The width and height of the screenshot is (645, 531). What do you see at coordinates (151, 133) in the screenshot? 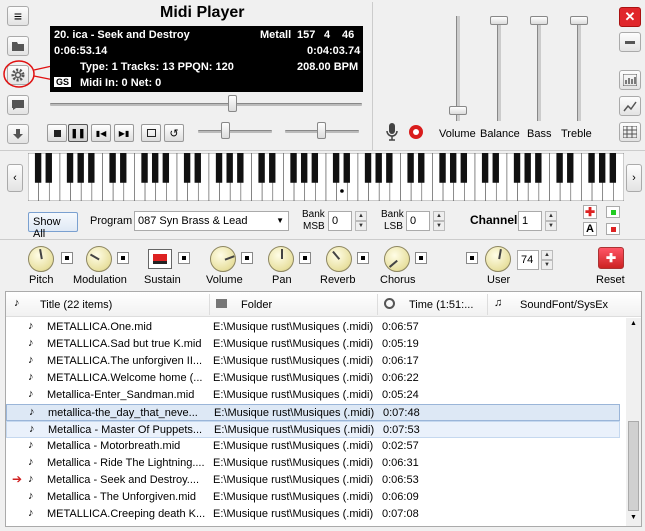
I see `window-button` at bounding box center [151, 133].